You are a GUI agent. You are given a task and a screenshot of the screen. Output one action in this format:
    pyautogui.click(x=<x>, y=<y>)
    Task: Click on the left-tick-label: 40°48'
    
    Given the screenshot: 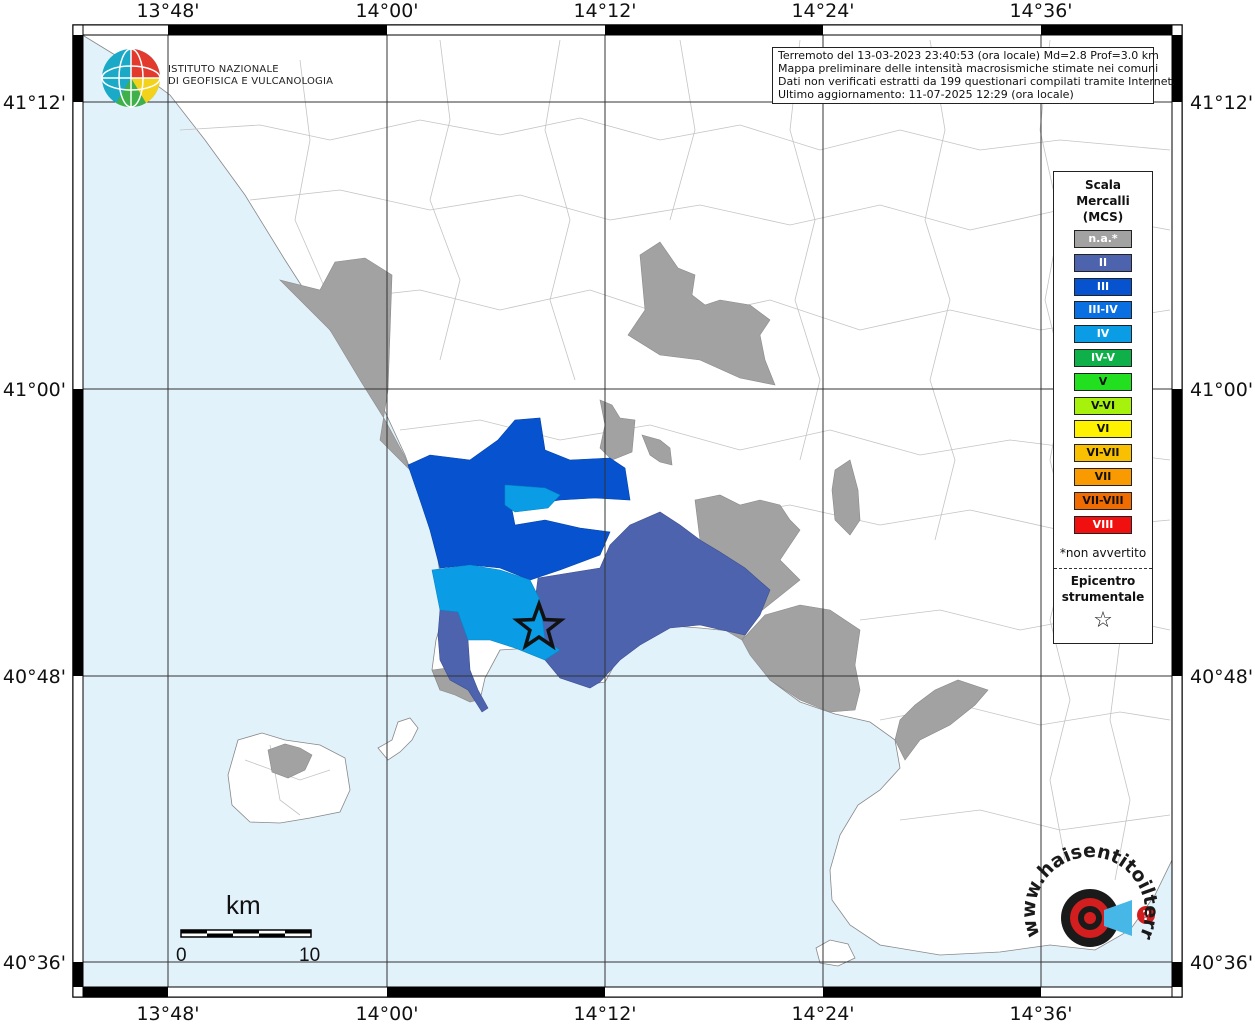 What is the action you would take?
    pyautogui.click(x=34, y=677)
    